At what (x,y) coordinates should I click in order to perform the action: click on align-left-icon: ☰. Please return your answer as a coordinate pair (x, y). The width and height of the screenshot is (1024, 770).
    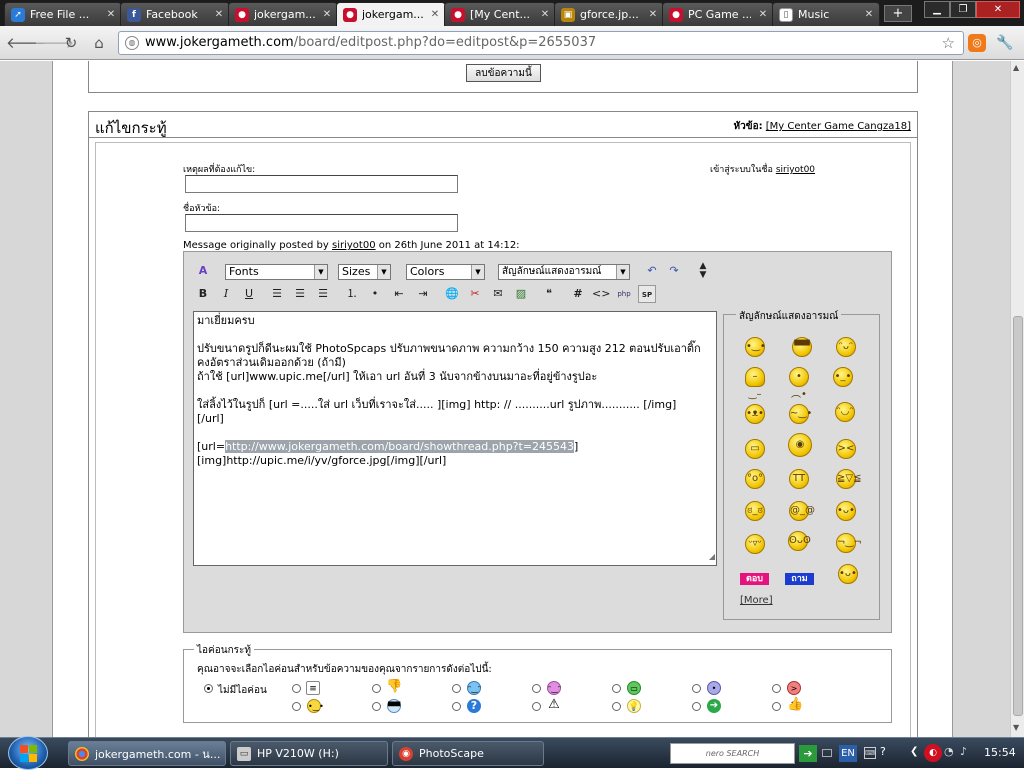
    Looking at the image, I should click on (277, 294).